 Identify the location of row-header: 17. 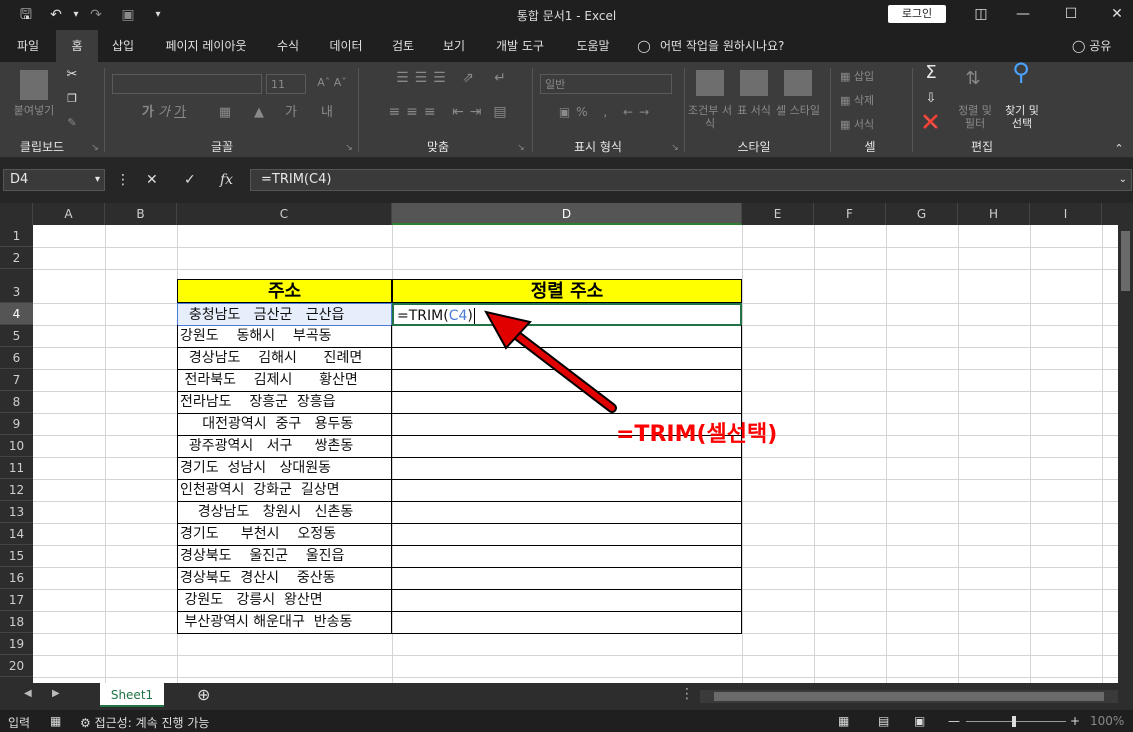
(16, 600).